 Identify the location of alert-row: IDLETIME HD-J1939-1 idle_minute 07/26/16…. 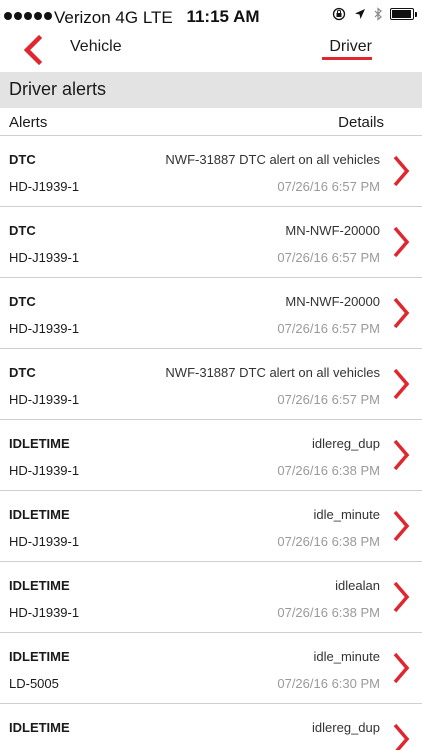
(211, 526).